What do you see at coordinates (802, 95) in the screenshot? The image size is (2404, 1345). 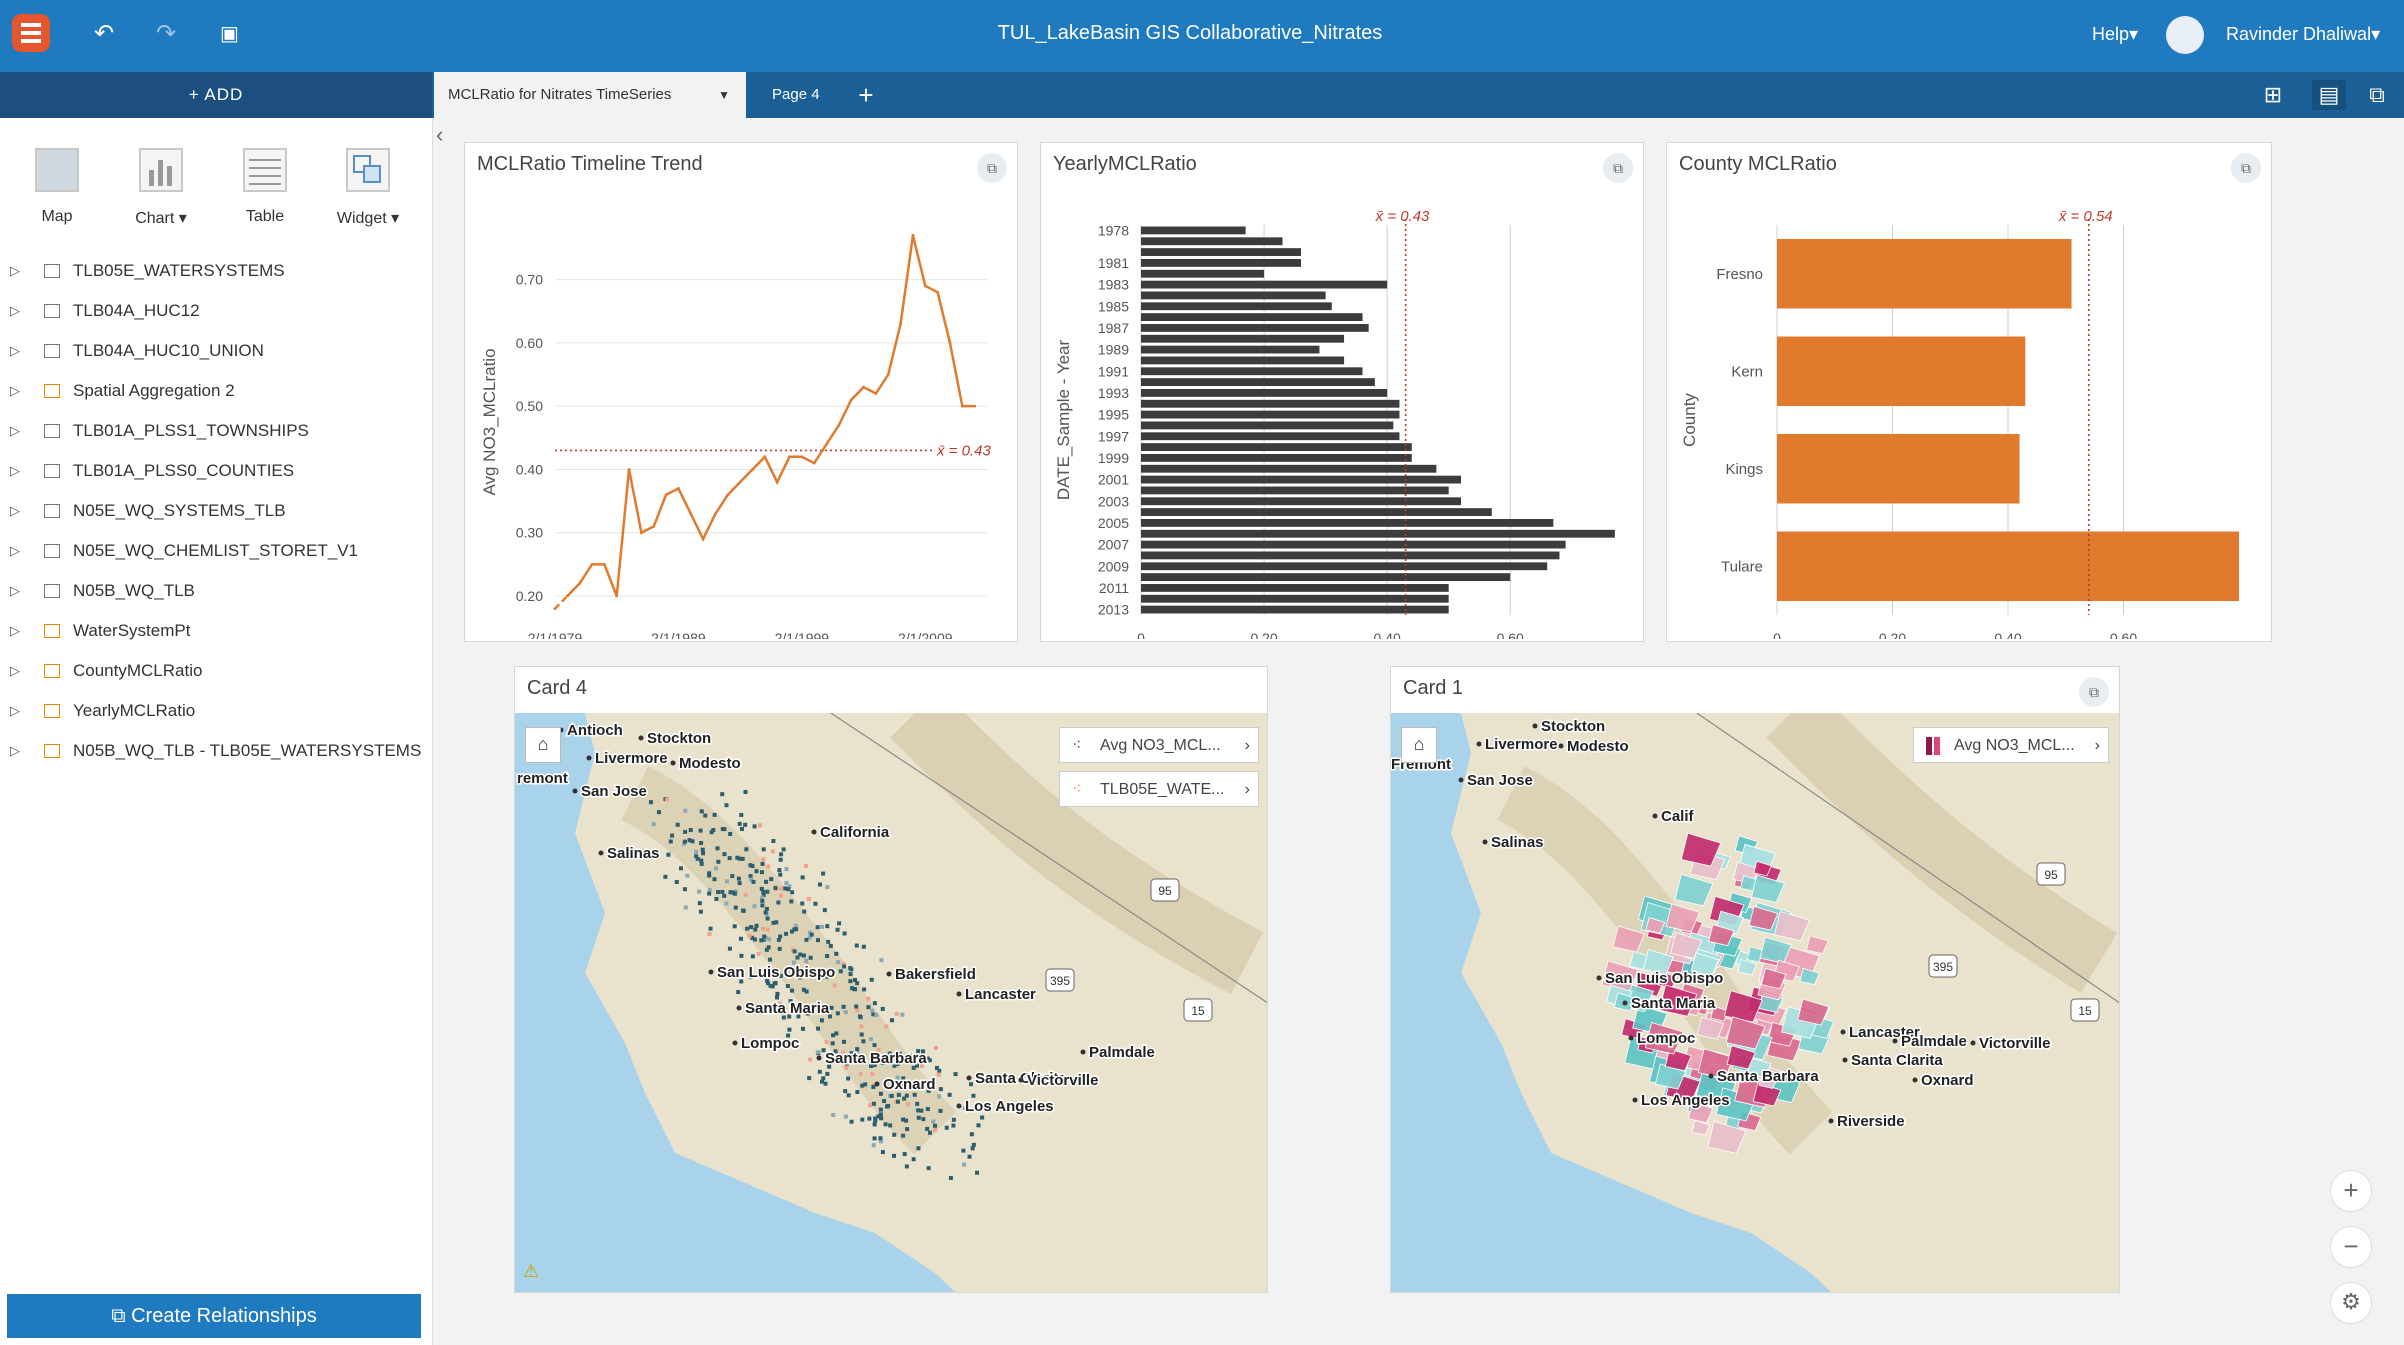 I see `tab-page-4: Page 4` at bounding box center [802, 95].